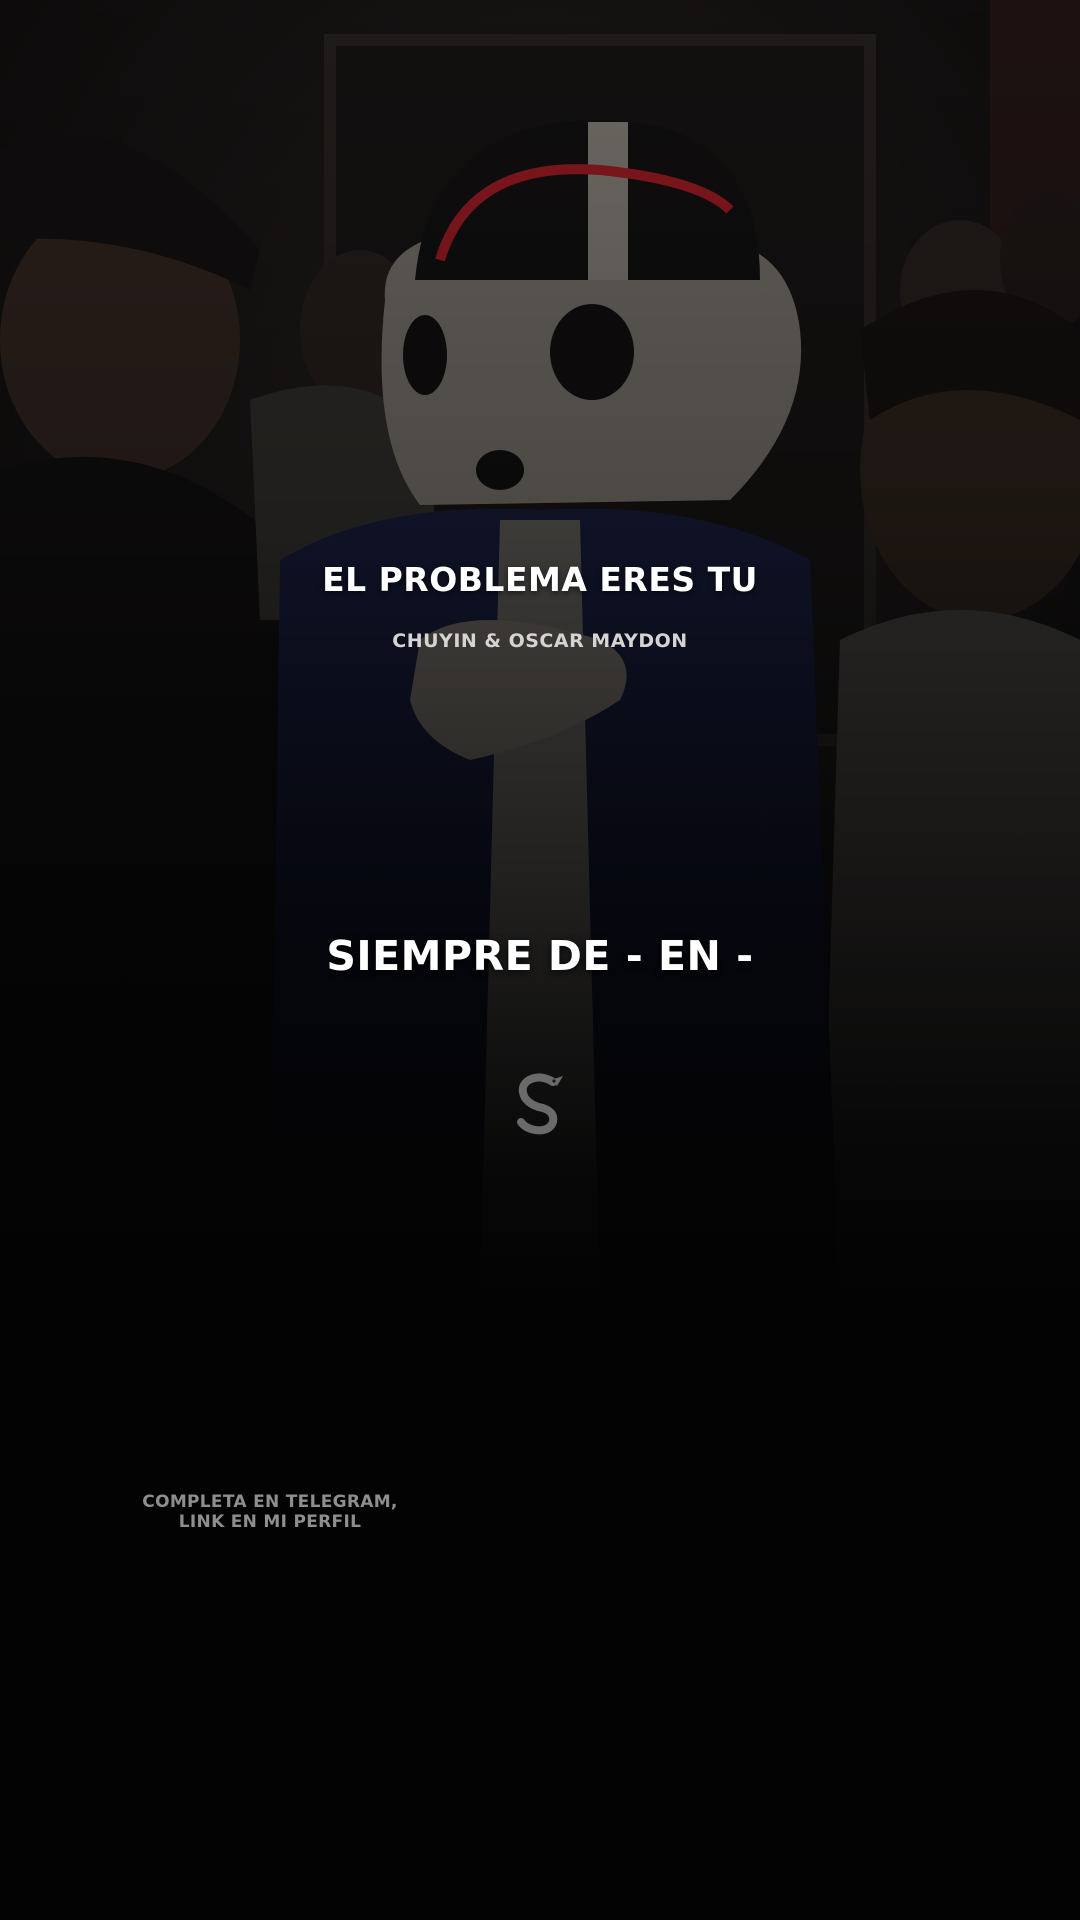 The height and width of the screenshot is (1920, 1080). What do you see at coordinates (540, 956) in the screenshot?
I see `lyric-line: SIEMPRE DE - EN -` at bounding box center [540, 956].